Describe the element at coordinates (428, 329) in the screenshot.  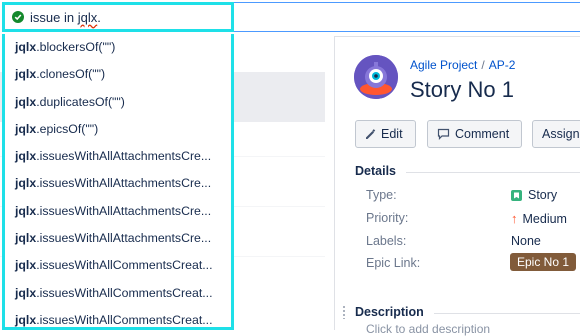
I see `description-placeholder: Click to add description` at that location.